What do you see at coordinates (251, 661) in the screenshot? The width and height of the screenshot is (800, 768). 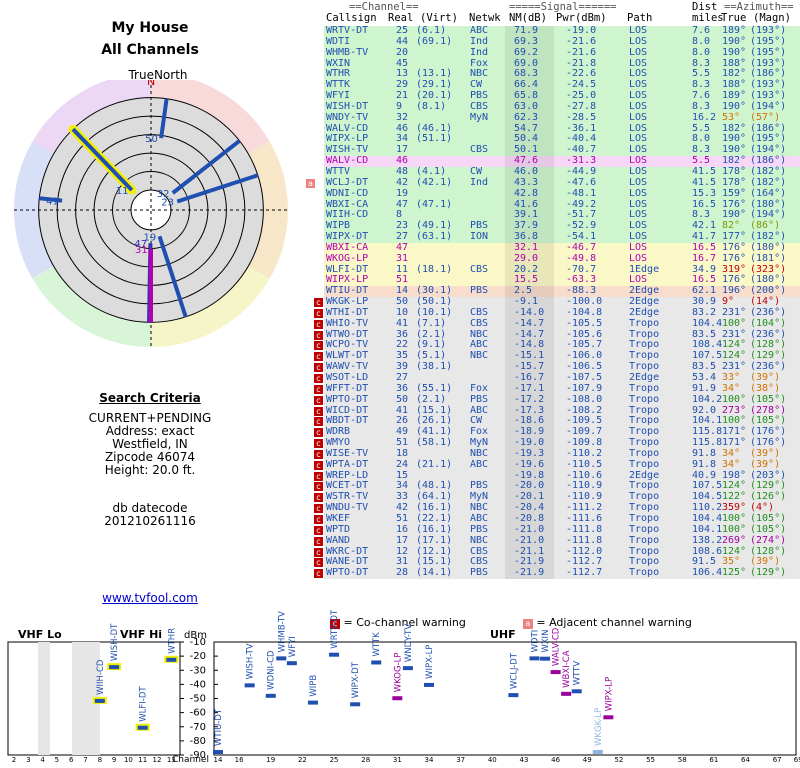 I see `signal-bar-label: WISH-TV` at bounding box center [251, 661].